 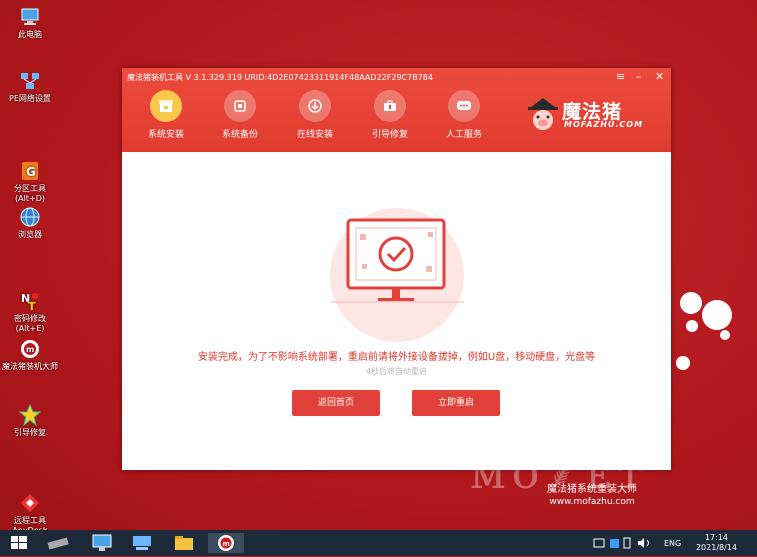 I want to click on desktop-icon-label: 此电脑, so click(x=30, y=34).